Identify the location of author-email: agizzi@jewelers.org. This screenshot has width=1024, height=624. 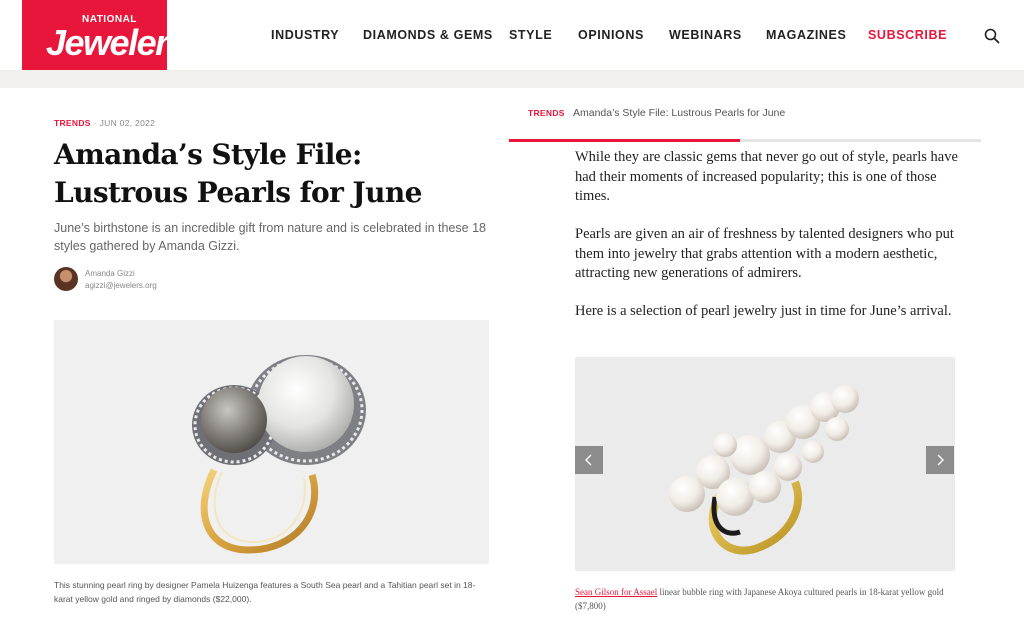
(121, 285).